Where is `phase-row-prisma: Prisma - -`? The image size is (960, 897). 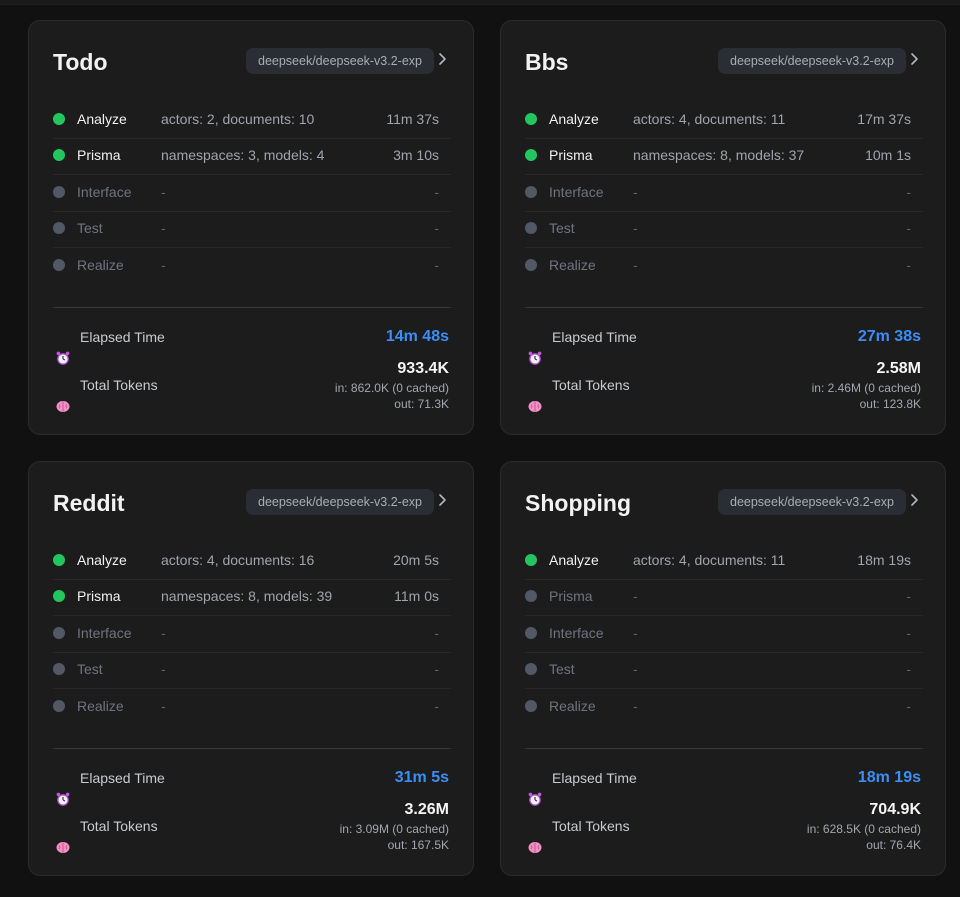 phase-row-prisma: Prisma - - is located at coordinates (724, 597).